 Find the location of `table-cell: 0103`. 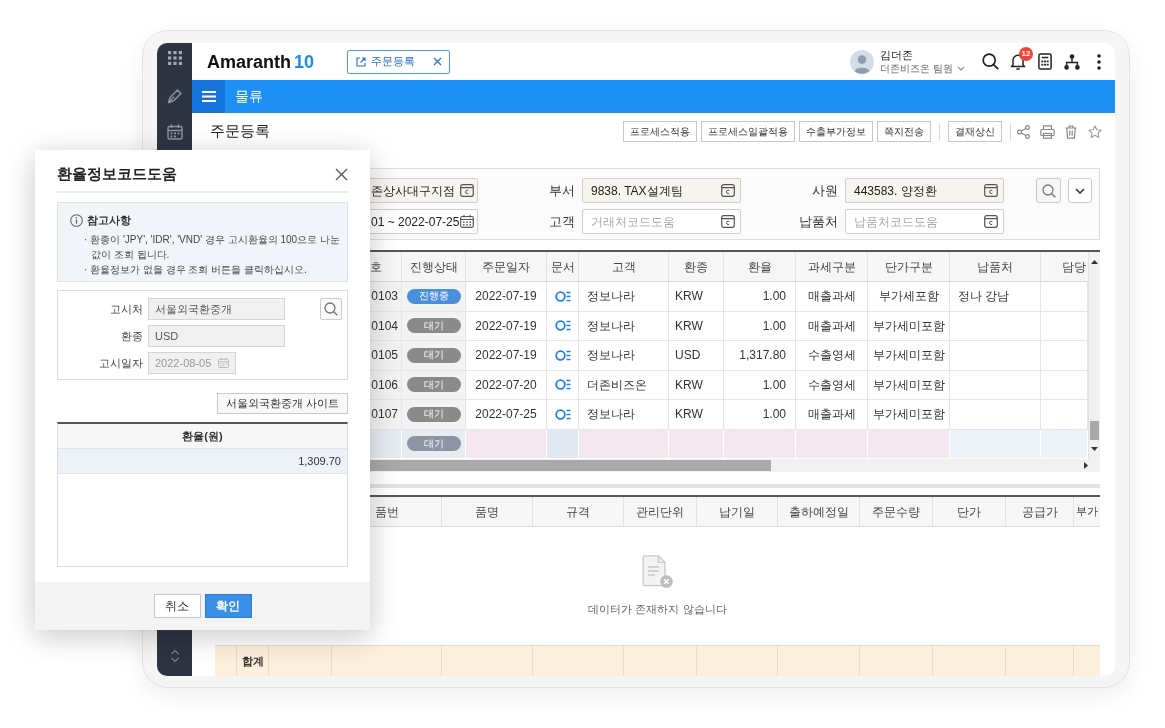

table-cell: 0103 is located at coordinates (386, 296).